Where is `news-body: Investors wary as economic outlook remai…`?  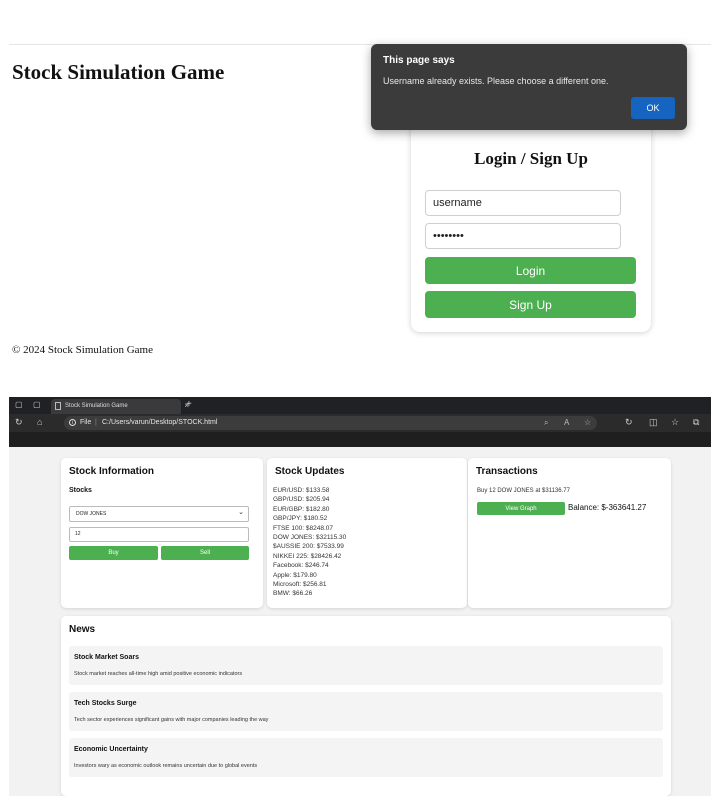
news-body: Investors wary as economic outlook remai… is located at coordinates (166, 766).